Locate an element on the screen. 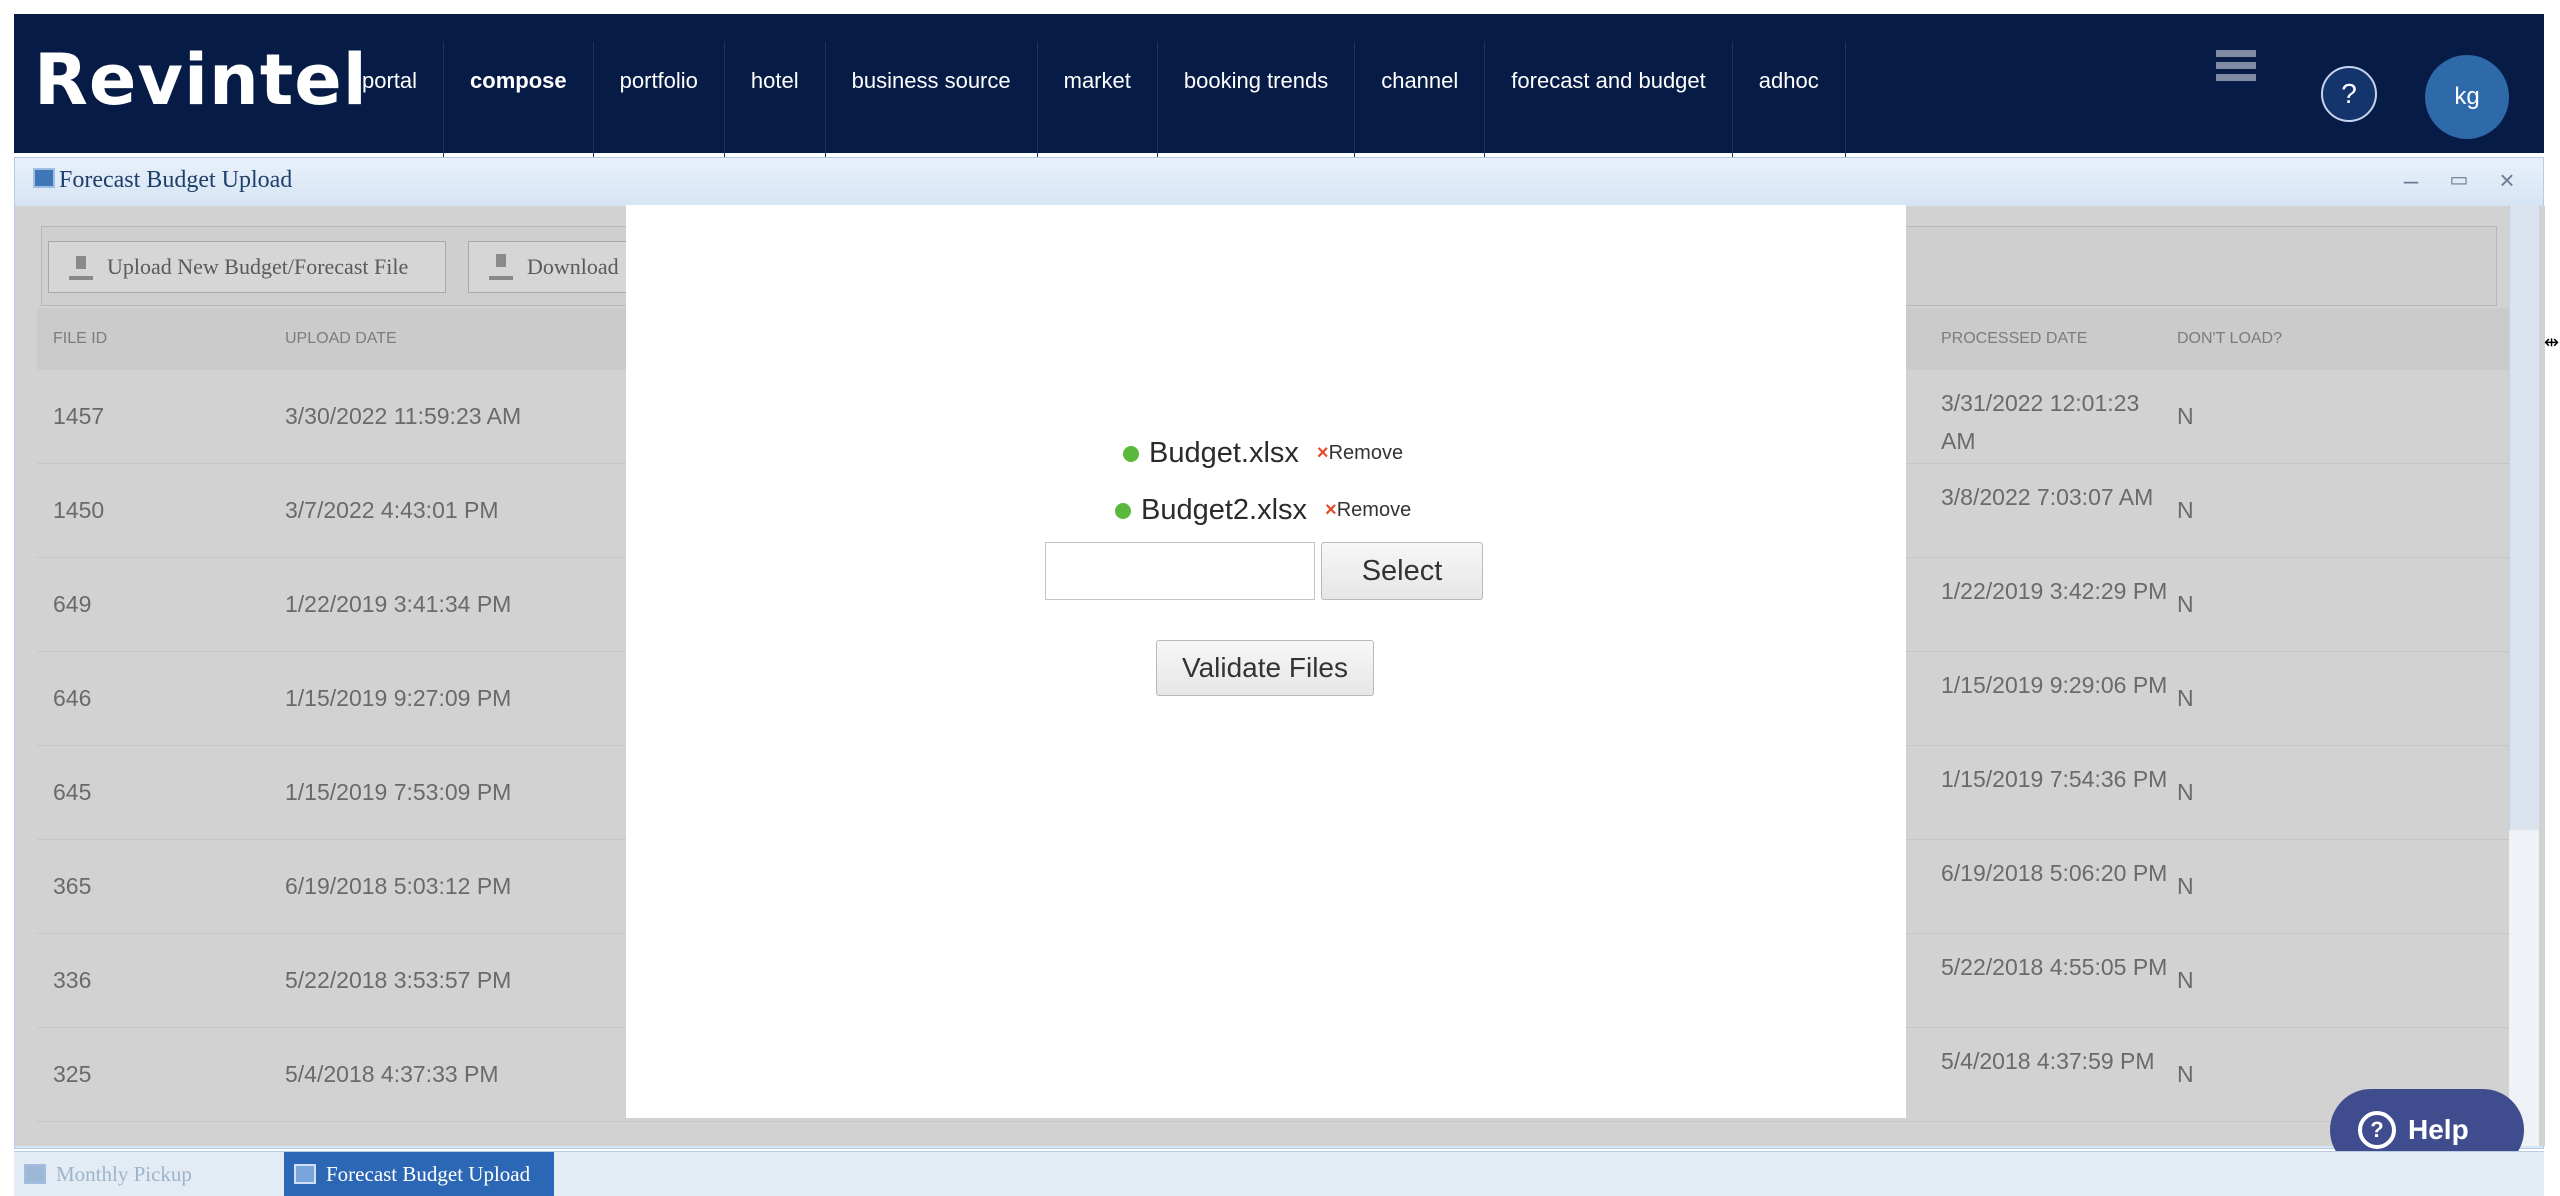 The height and width of the screenshot is (1196, 2560). nav-item-portal: portal is located at coordinates (390, 102).